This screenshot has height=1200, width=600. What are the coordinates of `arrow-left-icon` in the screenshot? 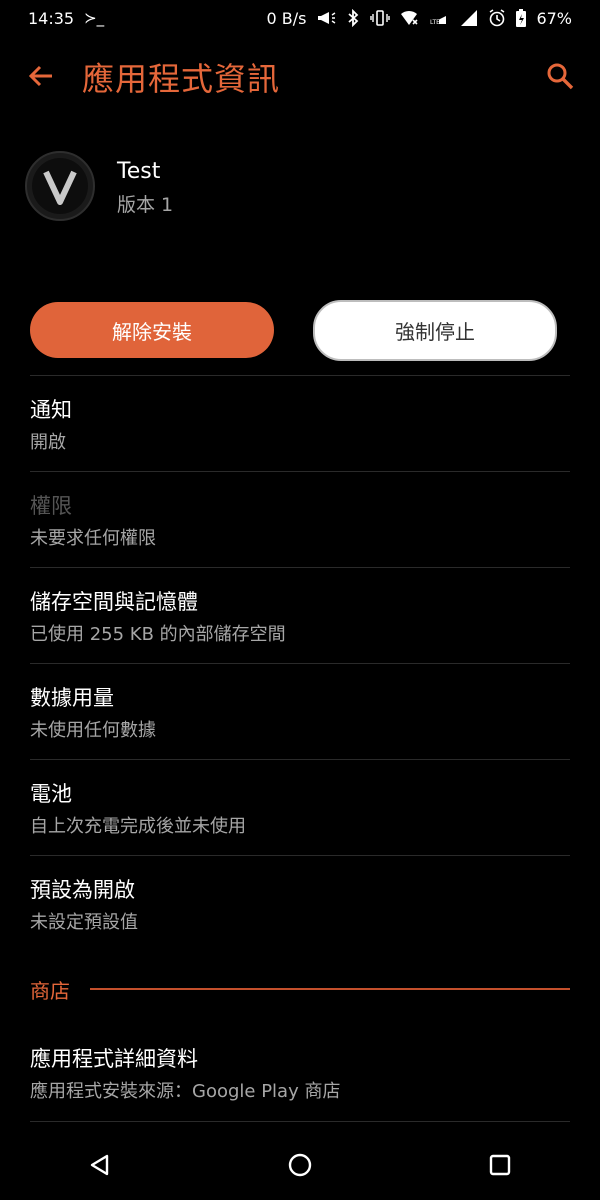 It's located at (40, 76).